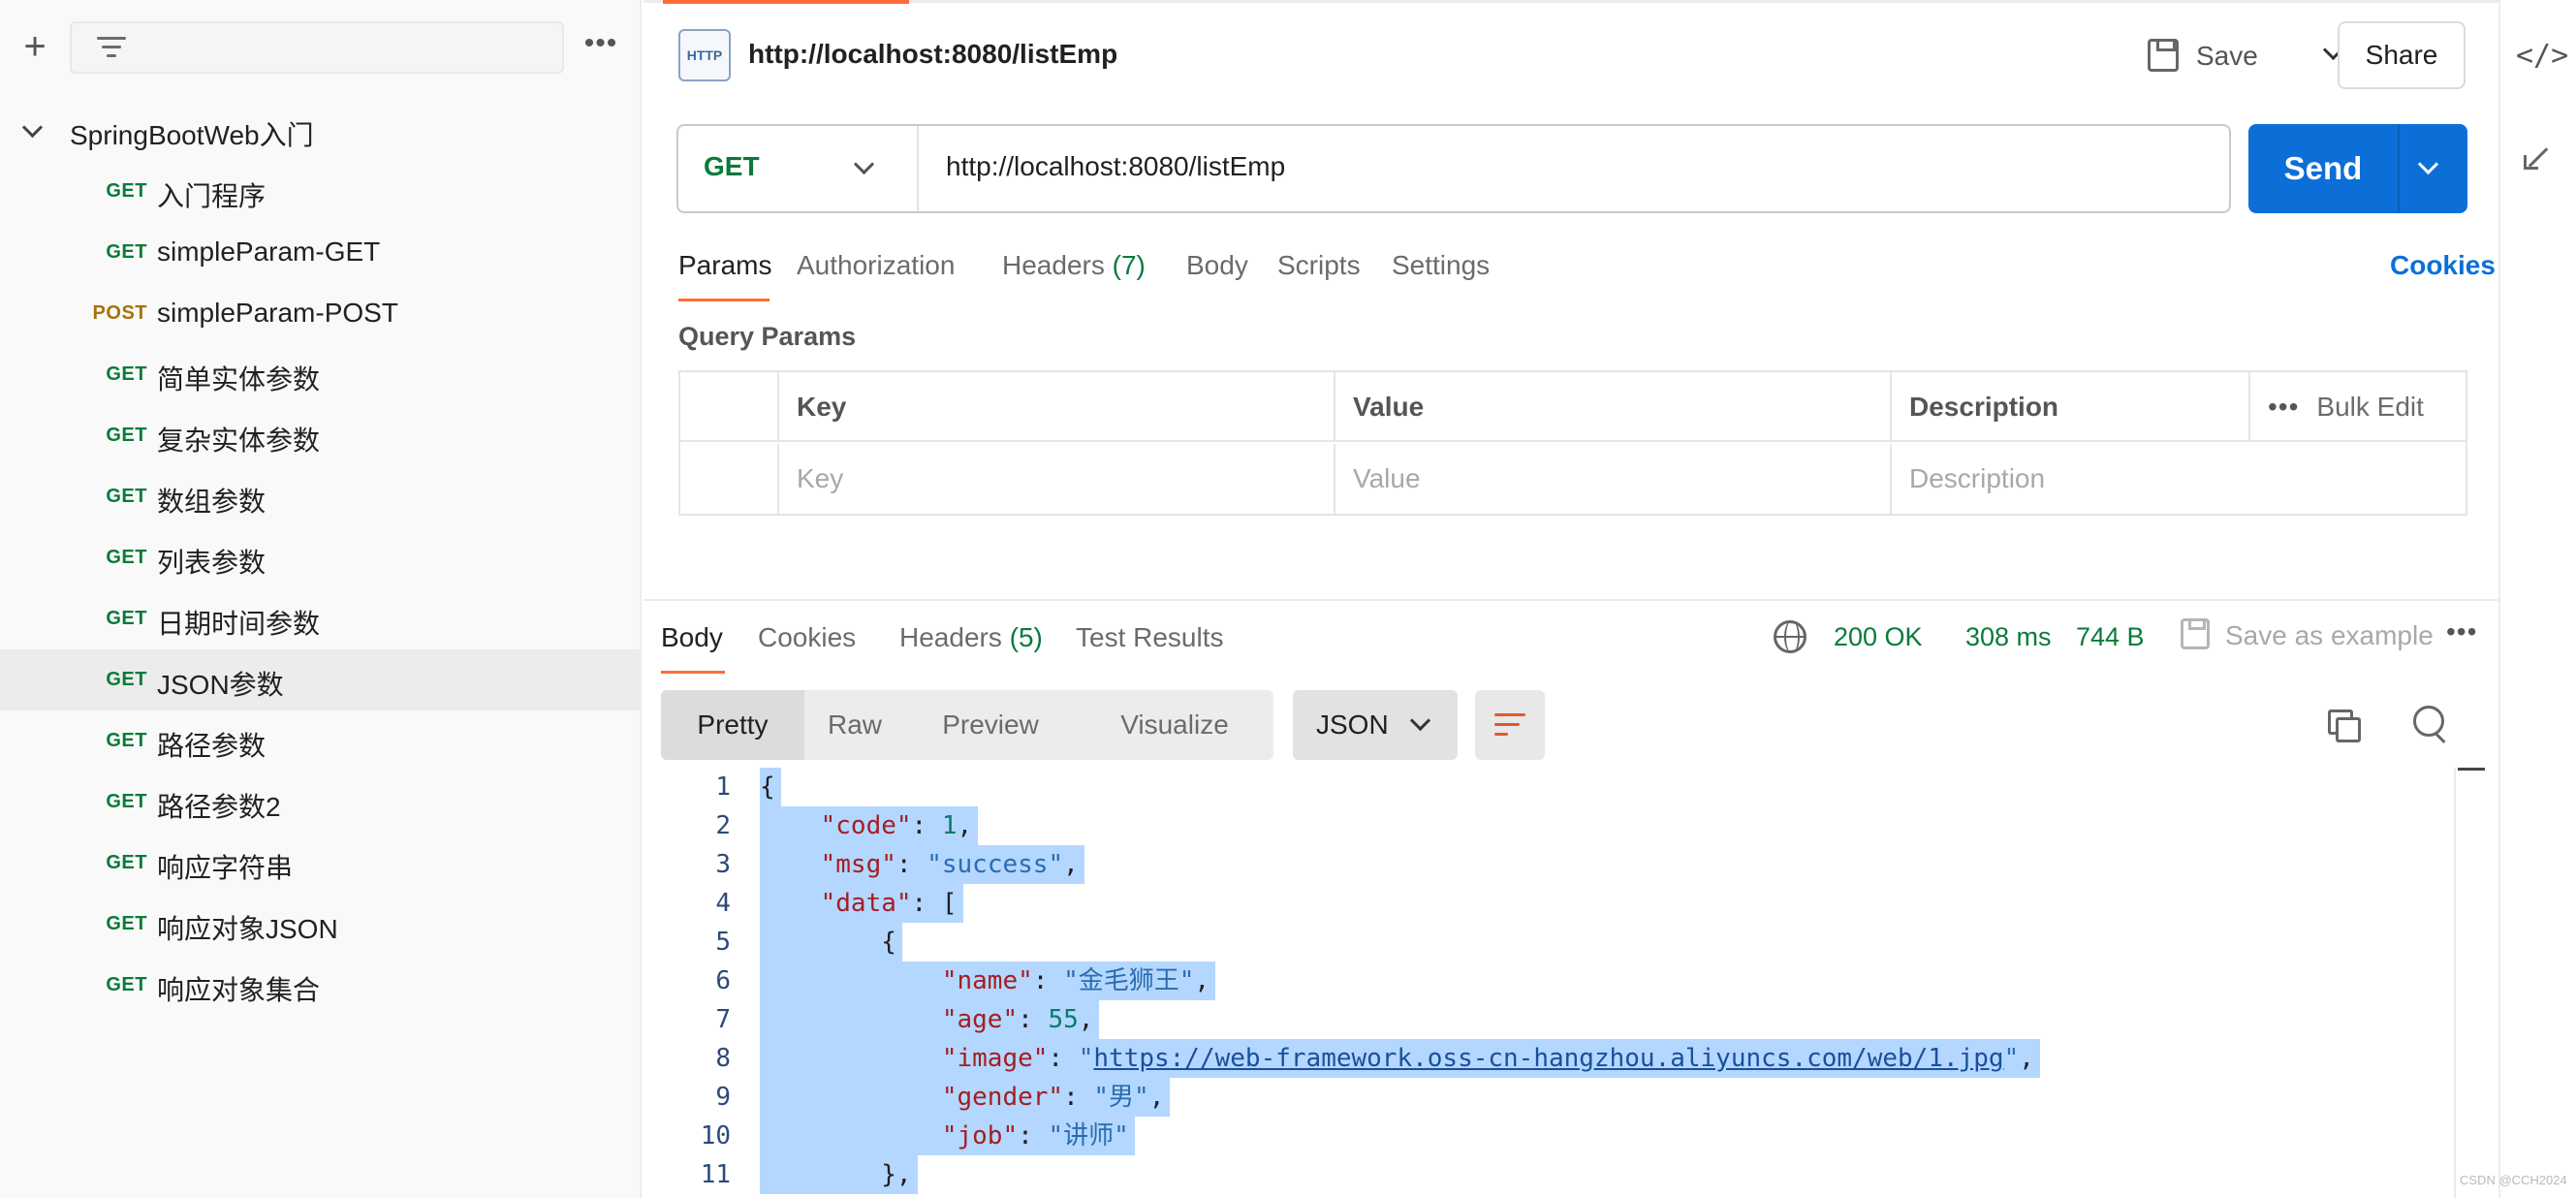 Image resolution: width=2576 pixels, height=1198 pixels. Describe the element at coordinates (321, 985) in the screenshot. I see `sidebar-request-item: GET 响应对象集合` at that location.